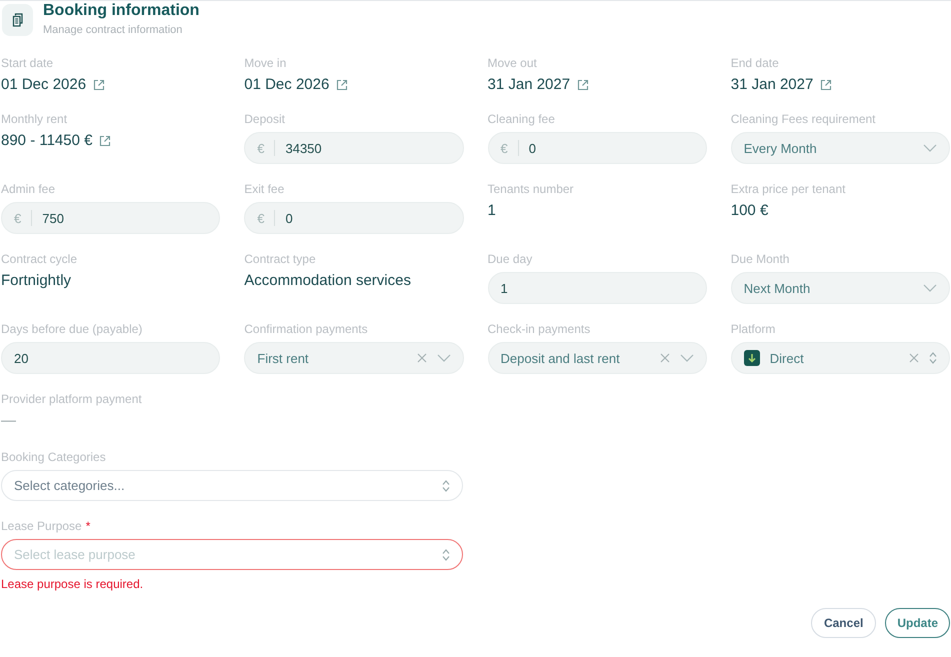  I want to click on field-label: Lease Purpose, so click(41, 526).